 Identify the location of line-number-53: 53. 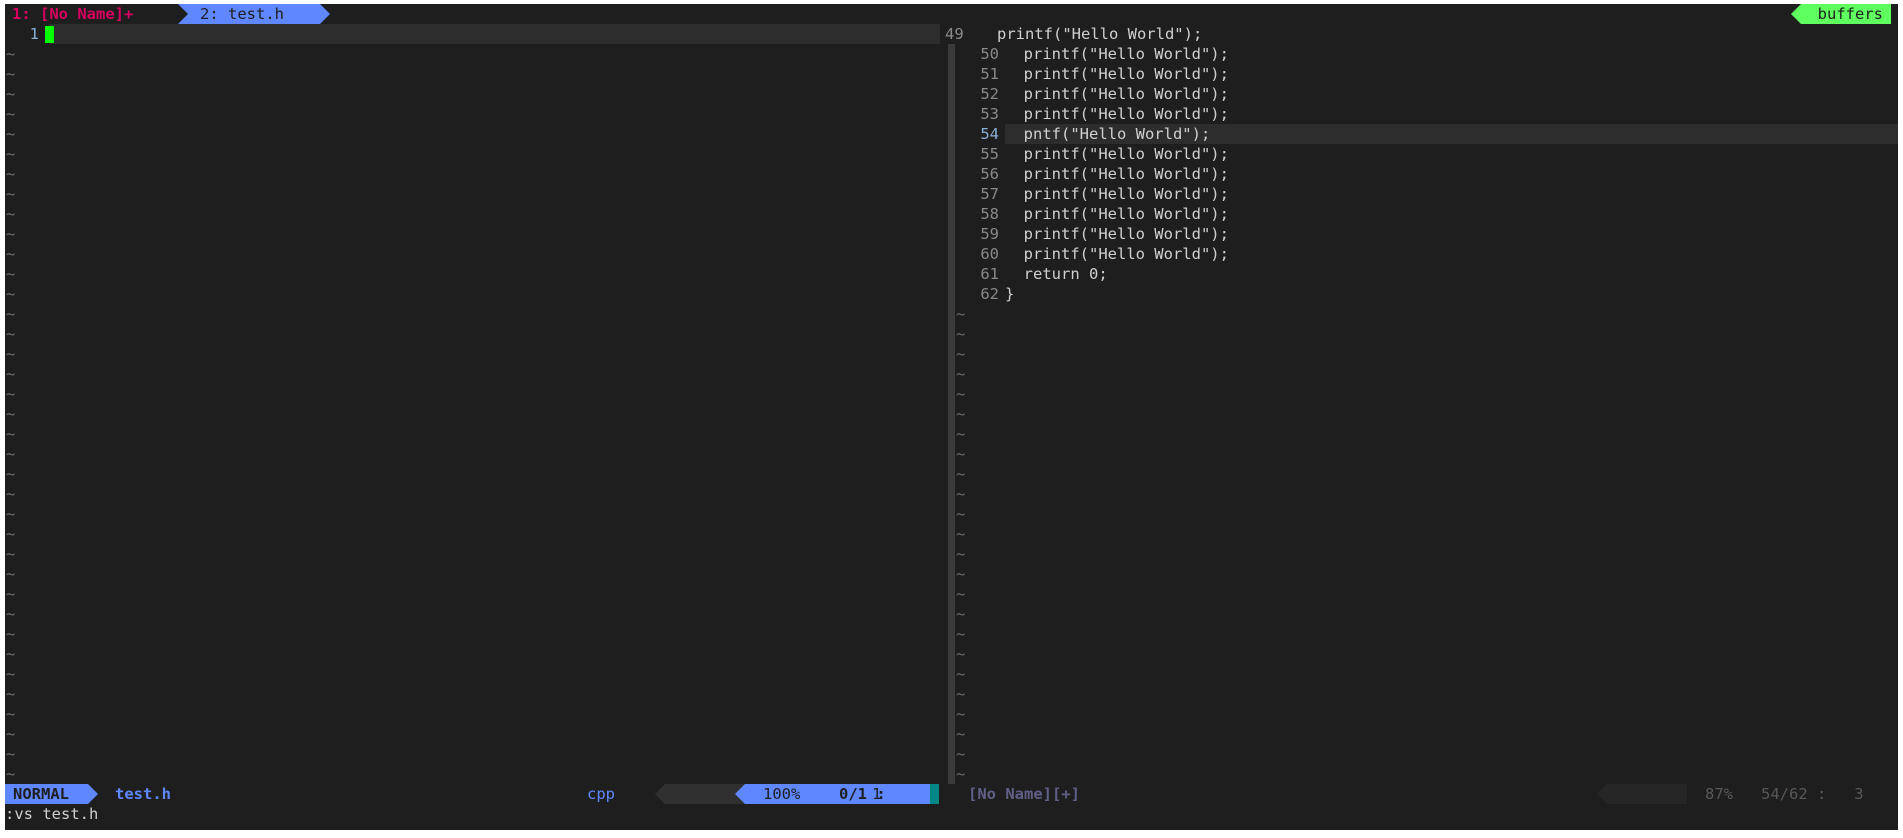
(989, 114).